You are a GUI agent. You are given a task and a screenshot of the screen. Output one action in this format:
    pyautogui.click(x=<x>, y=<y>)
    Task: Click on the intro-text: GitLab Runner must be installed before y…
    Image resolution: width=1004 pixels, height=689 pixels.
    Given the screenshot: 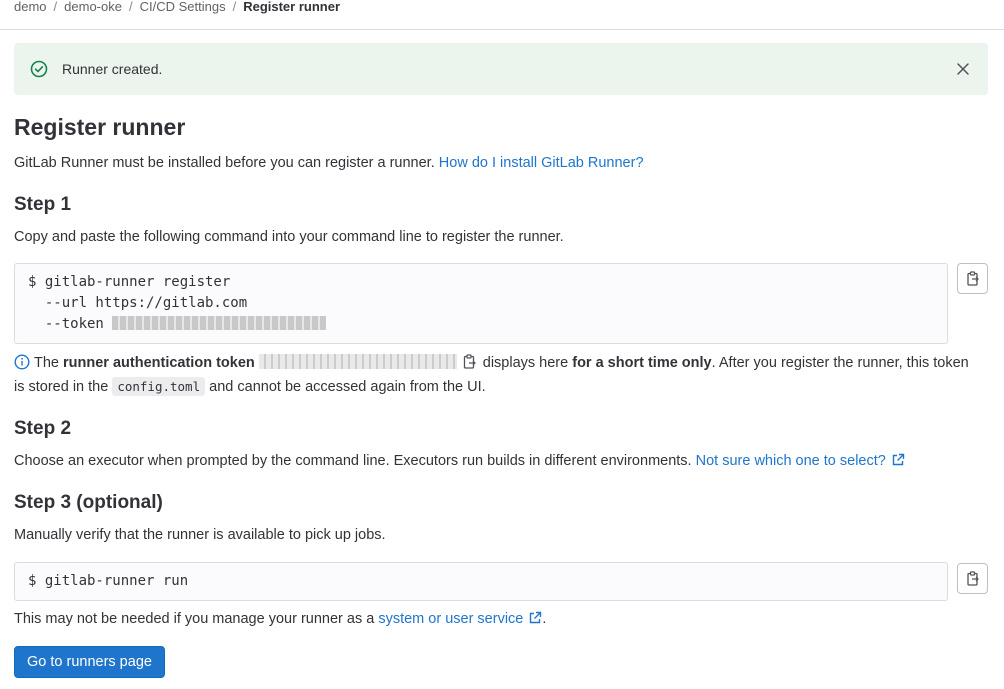 What is the action you would take?
    pyautogui.click(x=329, y=163)
    